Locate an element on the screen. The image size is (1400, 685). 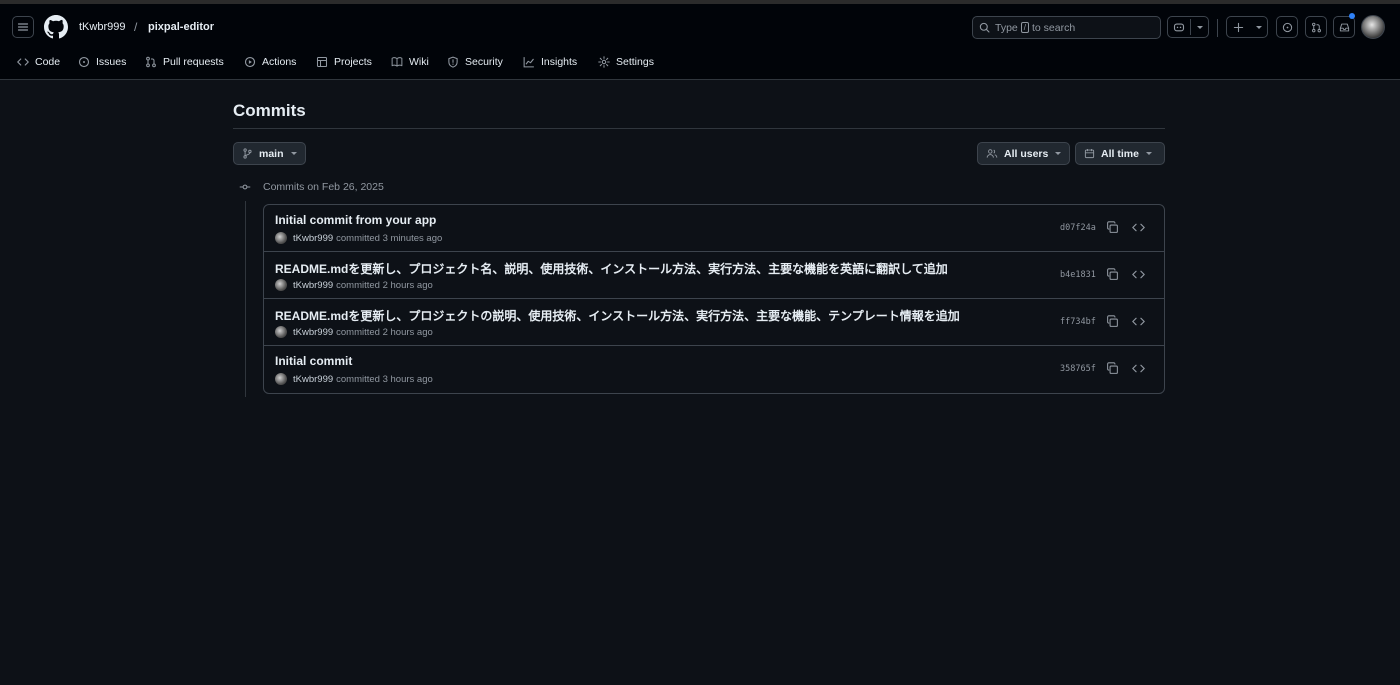
tab-projects: Projects is located at coordinates (344, 62).